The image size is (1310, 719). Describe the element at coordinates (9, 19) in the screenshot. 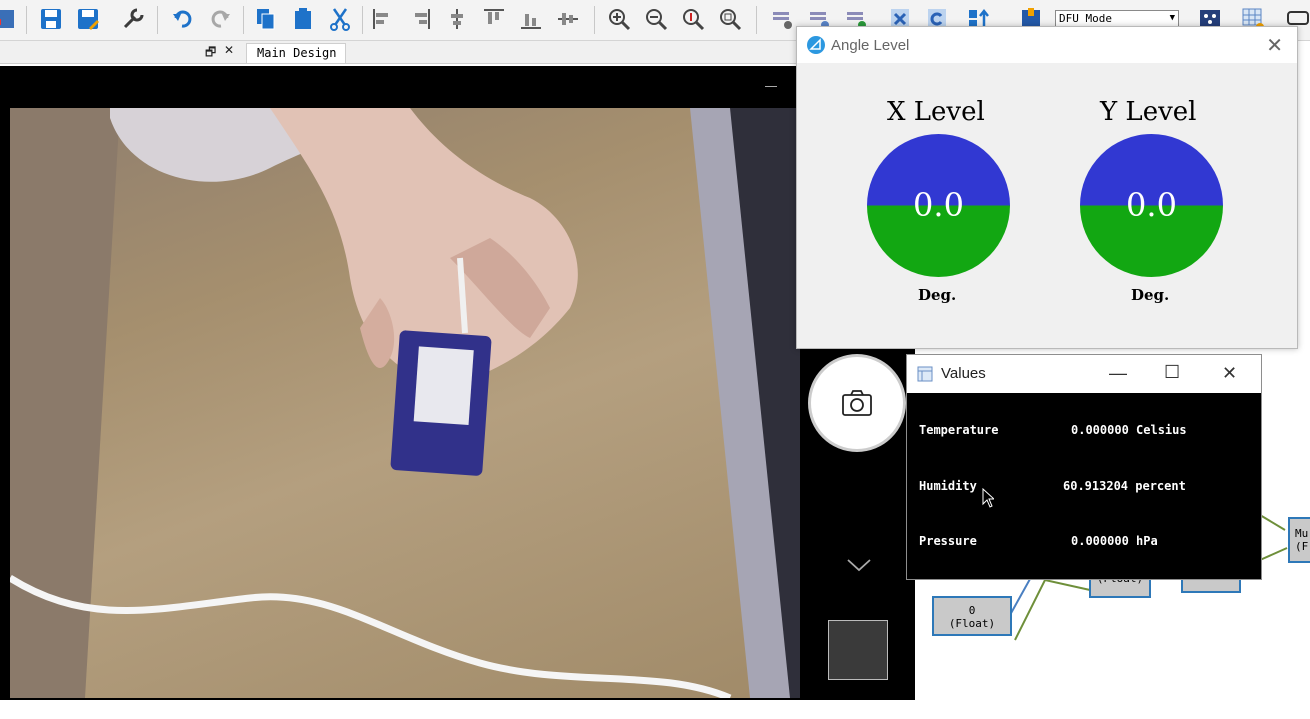

I see `app-menu-icon` at that location.